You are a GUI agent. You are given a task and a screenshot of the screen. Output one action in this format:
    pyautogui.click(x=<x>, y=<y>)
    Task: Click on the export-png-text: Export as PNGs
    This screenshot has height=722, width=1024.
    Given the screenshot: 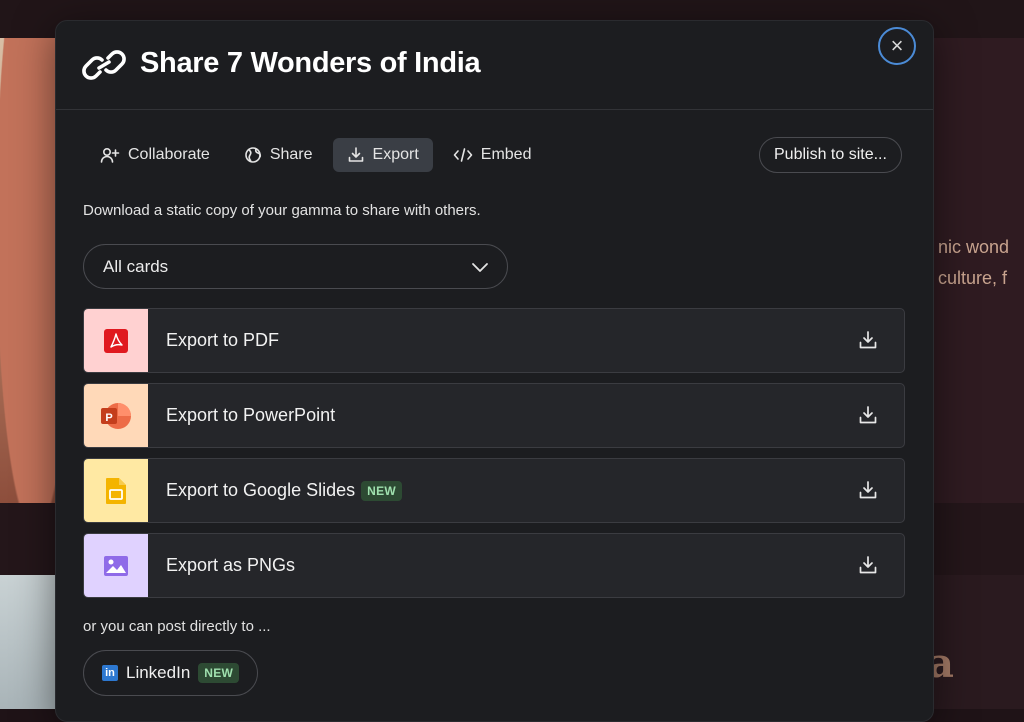 What is the action you would take?
    pyautogui.click(x=231, y=565)
    